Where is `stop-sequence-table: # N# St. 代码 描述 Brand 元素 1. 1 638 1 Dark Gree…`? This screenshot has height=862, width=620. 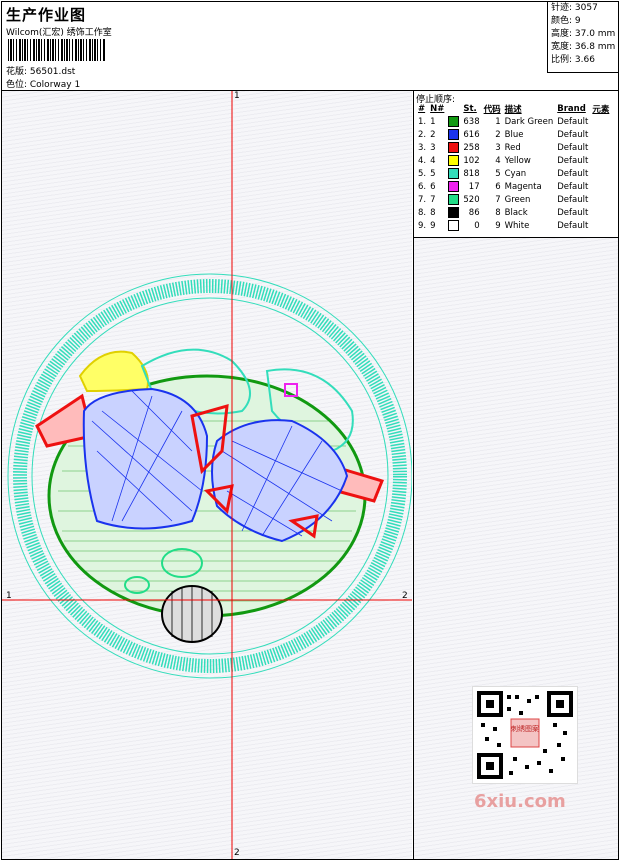 stop-sequence-table: # N# St. 代码 描述 Brand 元素 1. 1 638 1 Dark Gree… is located at coordinates (513, 167).